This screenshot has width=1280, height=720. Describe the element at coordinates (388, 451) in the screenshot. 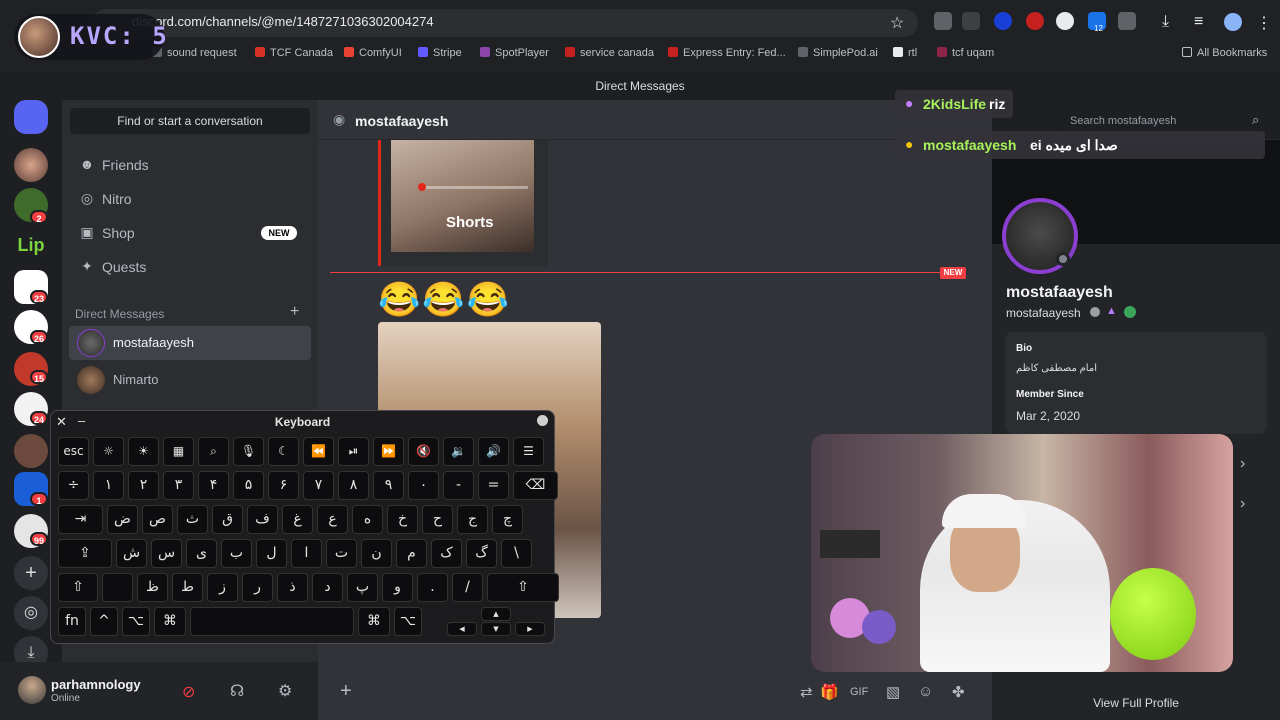

I see `function-key: ⏩` at that location.